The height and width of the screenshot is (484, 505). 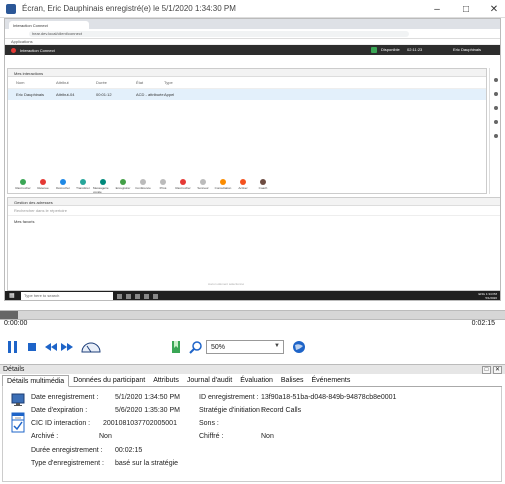 I want to click on bookmark-icon, so click(x=176, y=347).